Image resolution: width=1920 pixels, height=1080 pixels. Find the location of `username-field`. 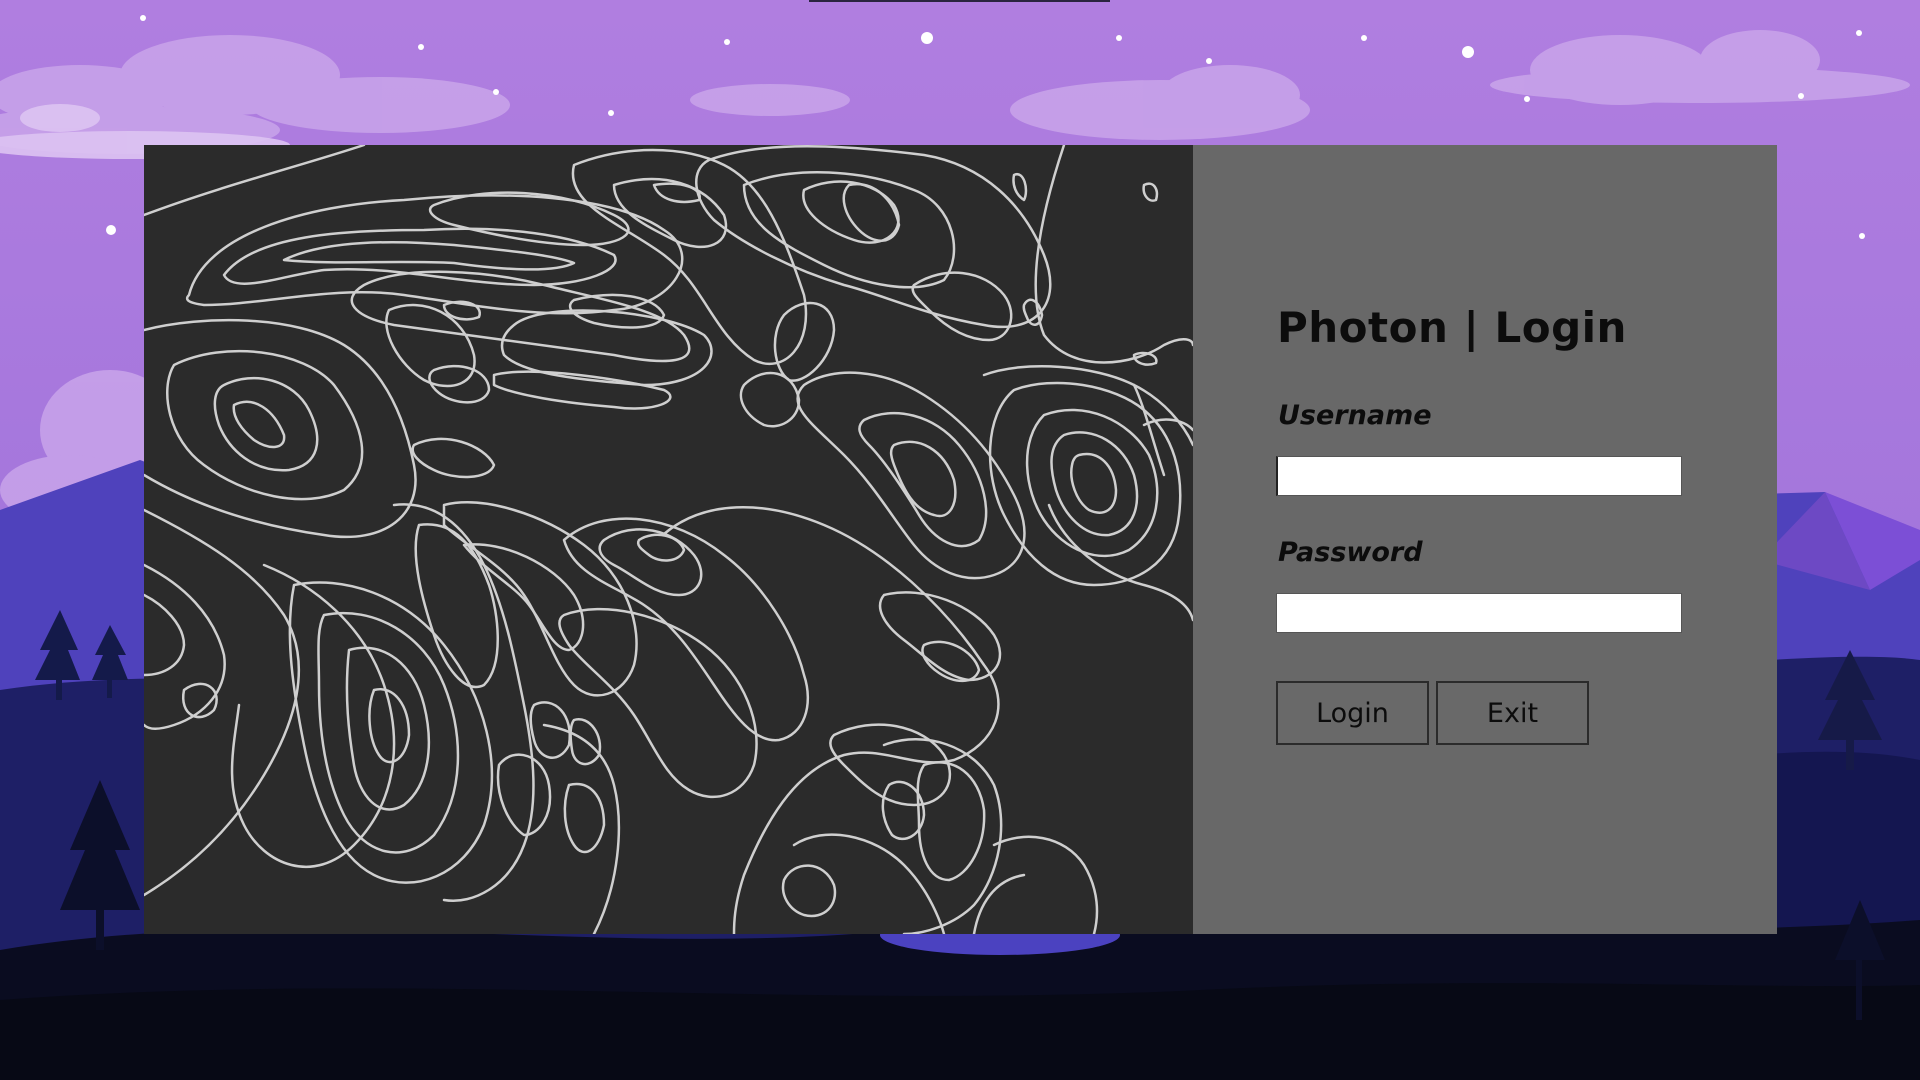

username-field is located at coordinates (1479, 476).